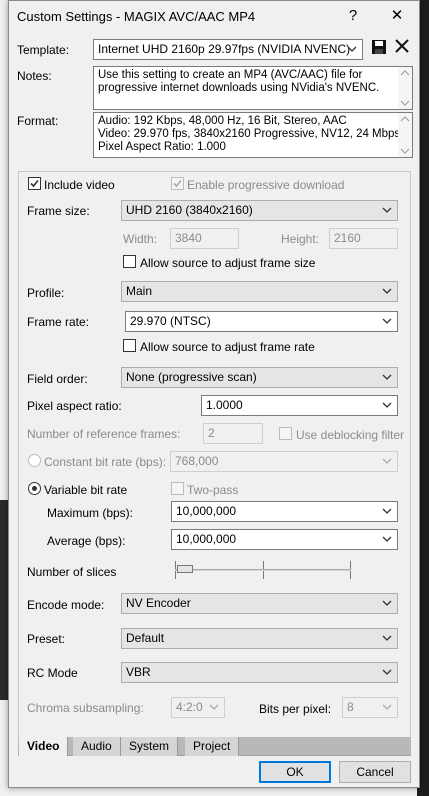 This screenshot has width=429, height=796. What do you see at coordinates (370, 707) in the screenshot?
I see `bits-per-pixel-dropdown: 8` at bounding box center [370, 707].